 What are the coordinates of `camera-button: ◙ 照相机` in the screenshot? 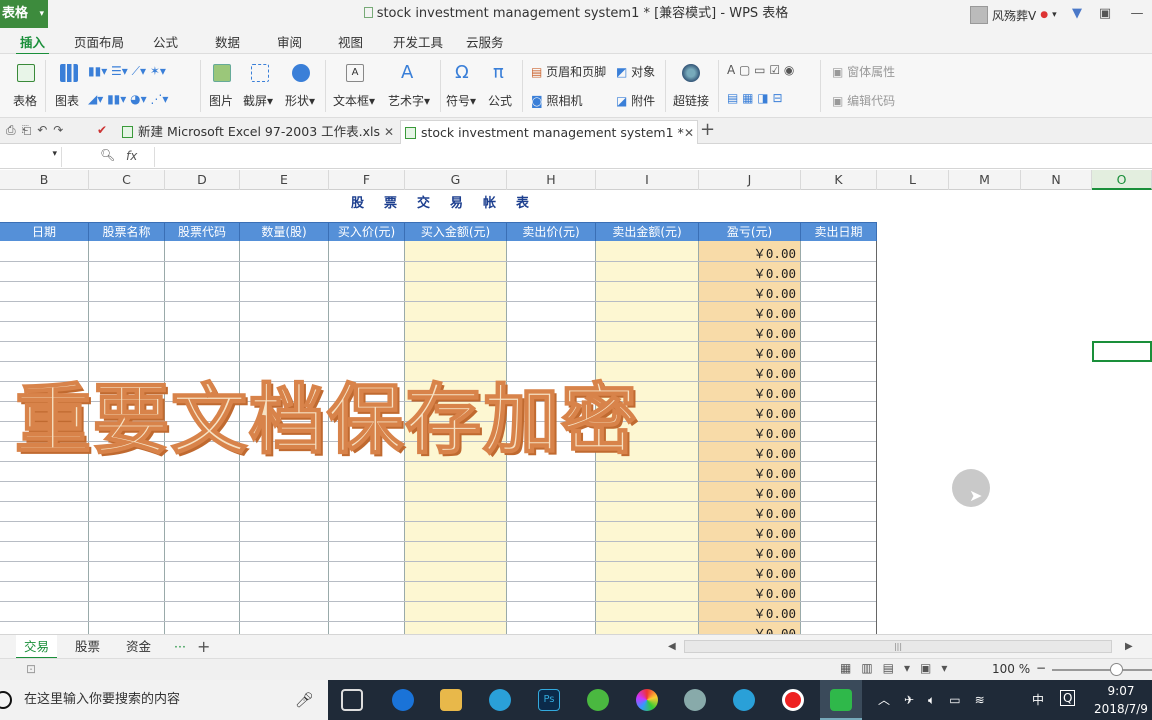 It's located at (557, 100).